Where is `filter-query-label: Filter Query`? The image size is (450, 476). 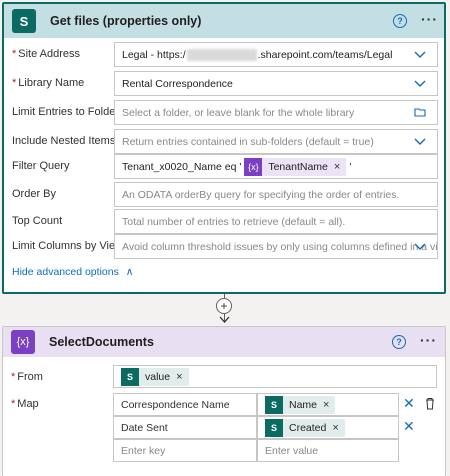 filter-query-label: Filter Query is located at coordinates (41, 166).